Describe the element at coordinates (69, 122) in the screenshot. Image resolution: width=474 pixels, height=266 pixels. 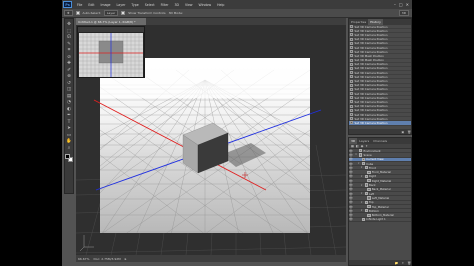
I see `type-icon: T` at that location.